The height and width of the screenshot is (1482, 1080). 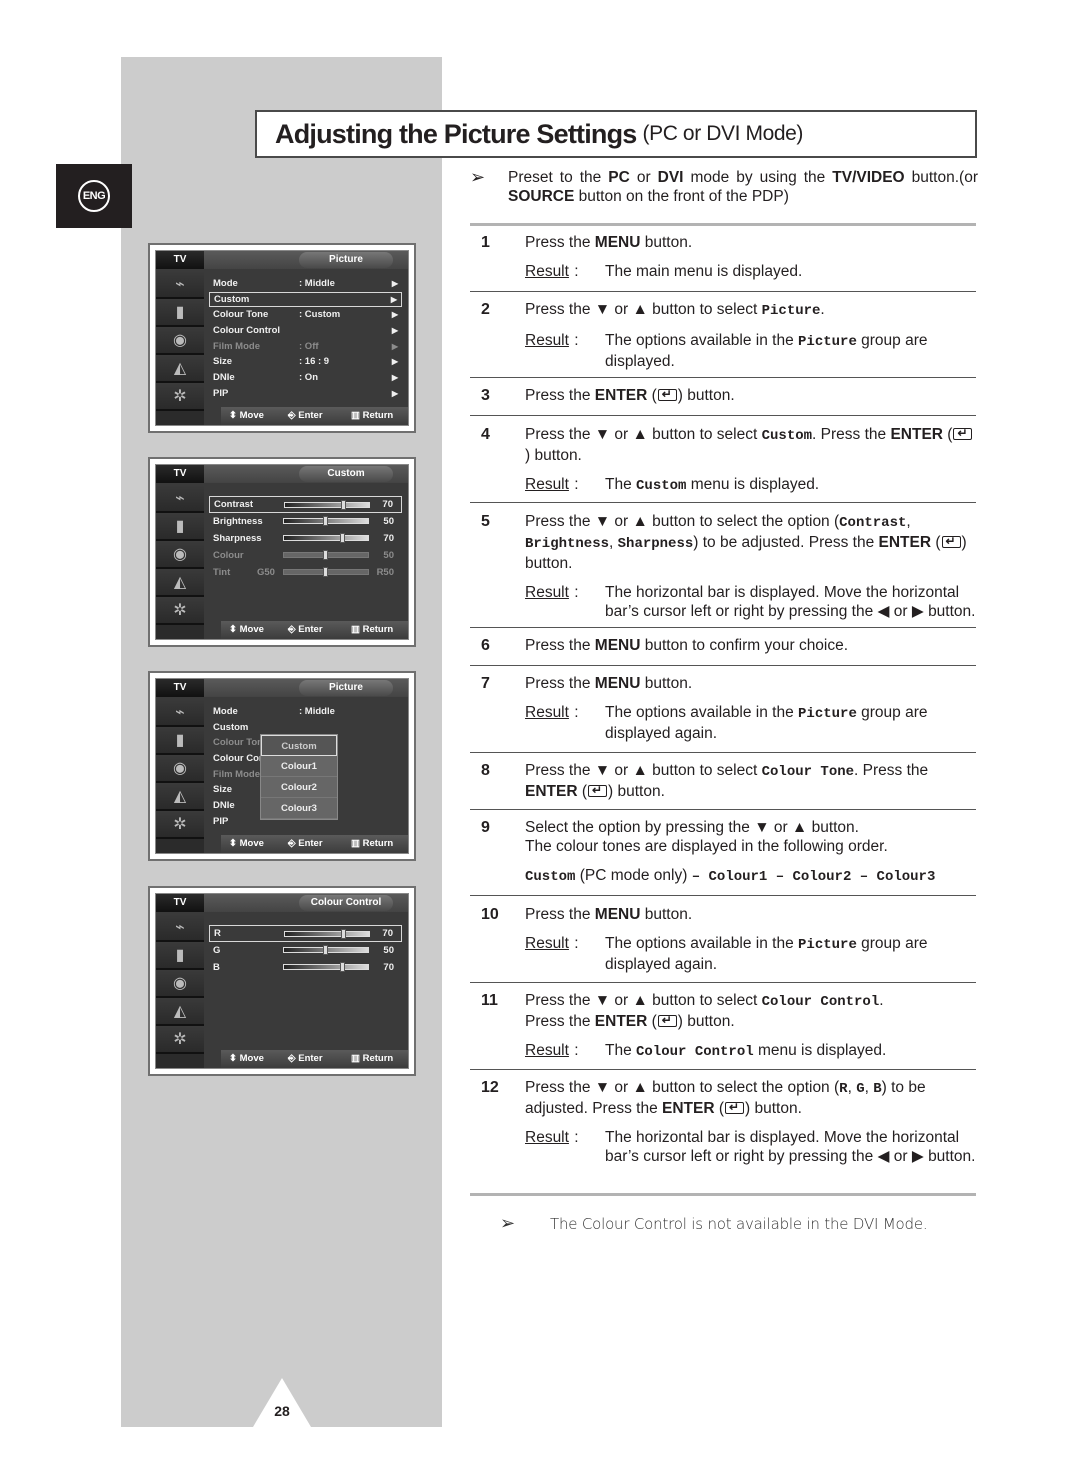 What do you see at coordinates (305, 331) in the screenshot?
I see `osd-menu-item: Colour Control ▶` at bounding box center [305, 331].